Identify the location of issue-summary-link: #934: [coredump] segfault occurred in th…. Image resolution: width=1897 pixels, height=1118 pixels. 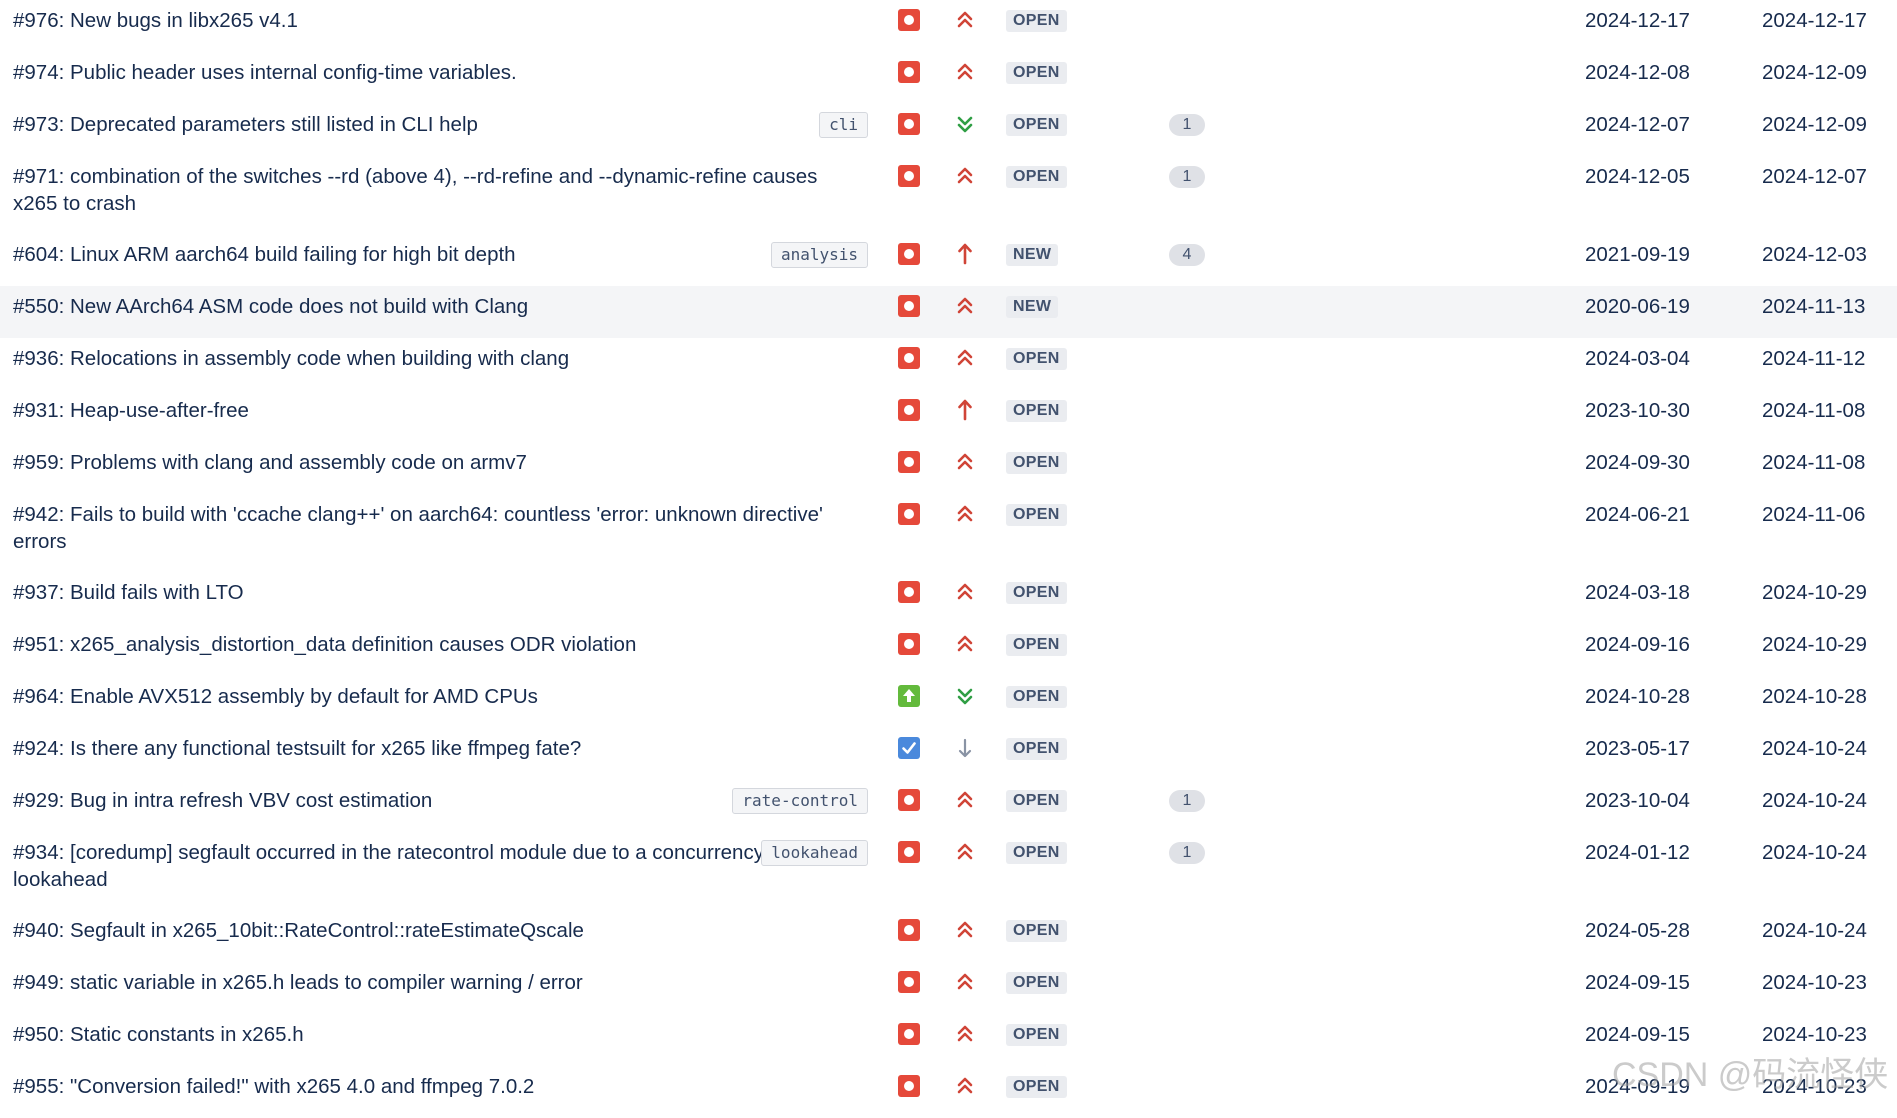
(433, 866).